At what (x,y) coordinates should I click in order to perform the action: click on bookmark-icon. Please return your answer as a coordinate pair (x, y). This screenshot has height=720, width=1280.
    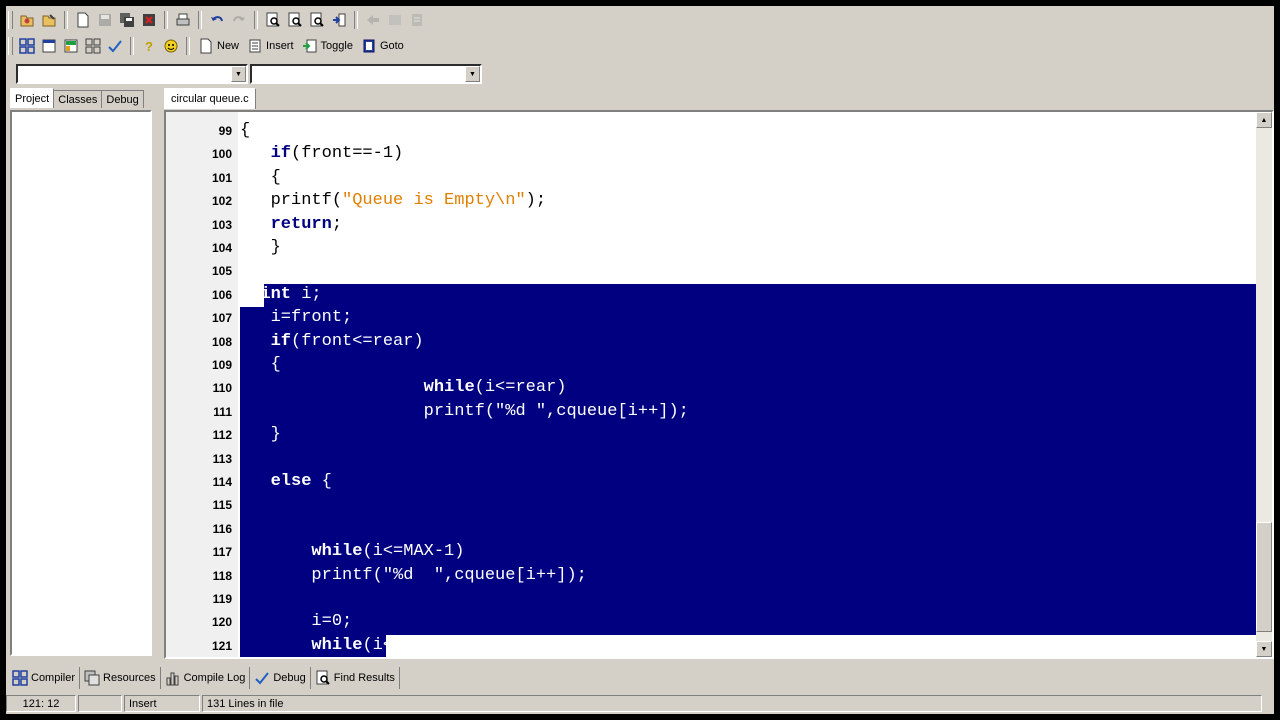
    Looking at the image, I should click on (417, 20).